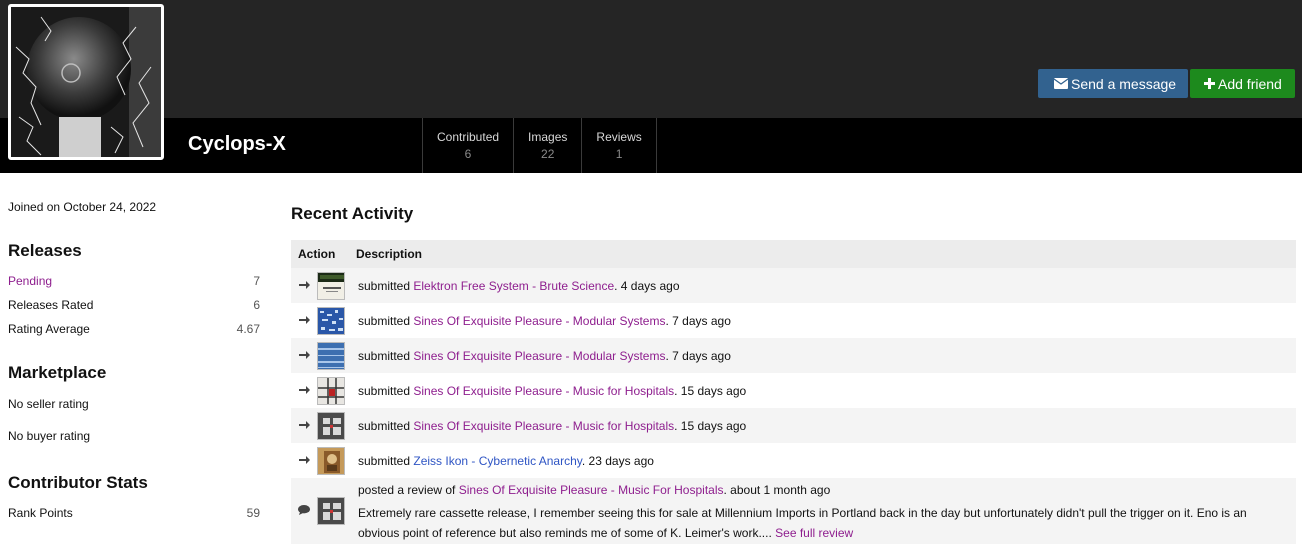 This screenshot has width=1302, height=559. I want to click on releases-heading: Releases, so click(45, 250).